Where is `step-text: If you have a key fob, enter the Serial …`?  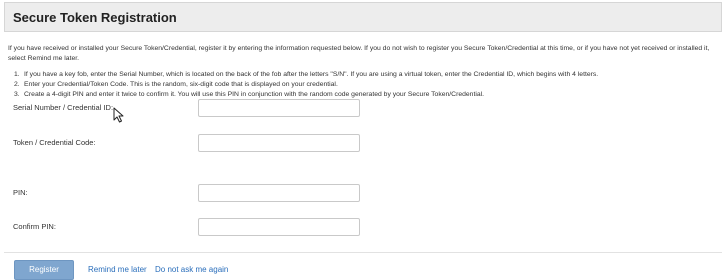 step-text: If you have a key fob, enter the Serial … is located at coordinates (311, 74).